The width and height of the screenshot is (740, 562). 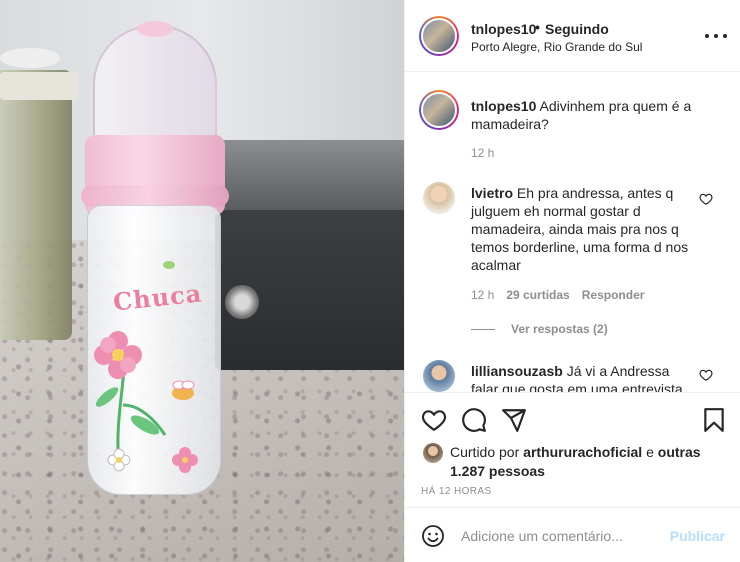 I want to click on liked-prefix: Curtido por, so click(x=485, y=452).